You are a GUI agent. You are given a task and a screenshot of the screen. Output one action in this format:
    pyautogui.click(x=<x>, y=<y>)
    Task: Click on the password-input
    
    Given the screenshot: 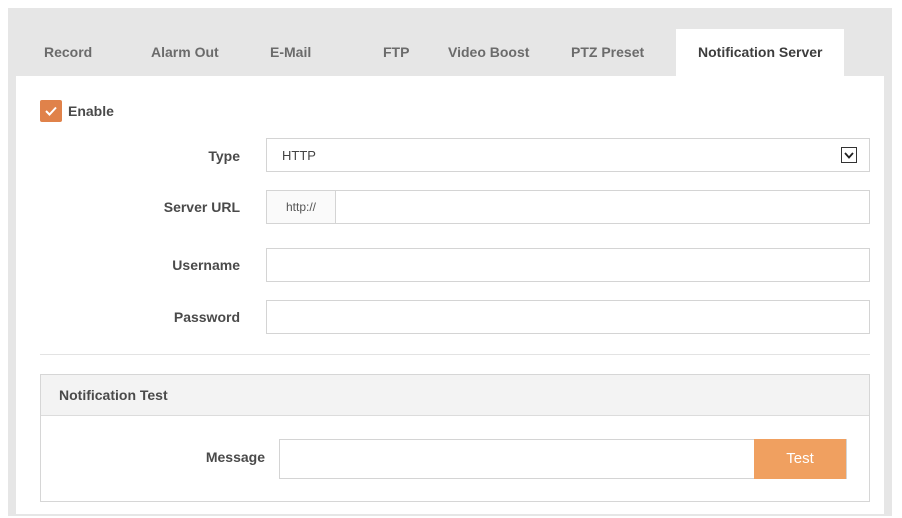 What is the action you would take?
    pyautogui.click(x=571, y=318)
    